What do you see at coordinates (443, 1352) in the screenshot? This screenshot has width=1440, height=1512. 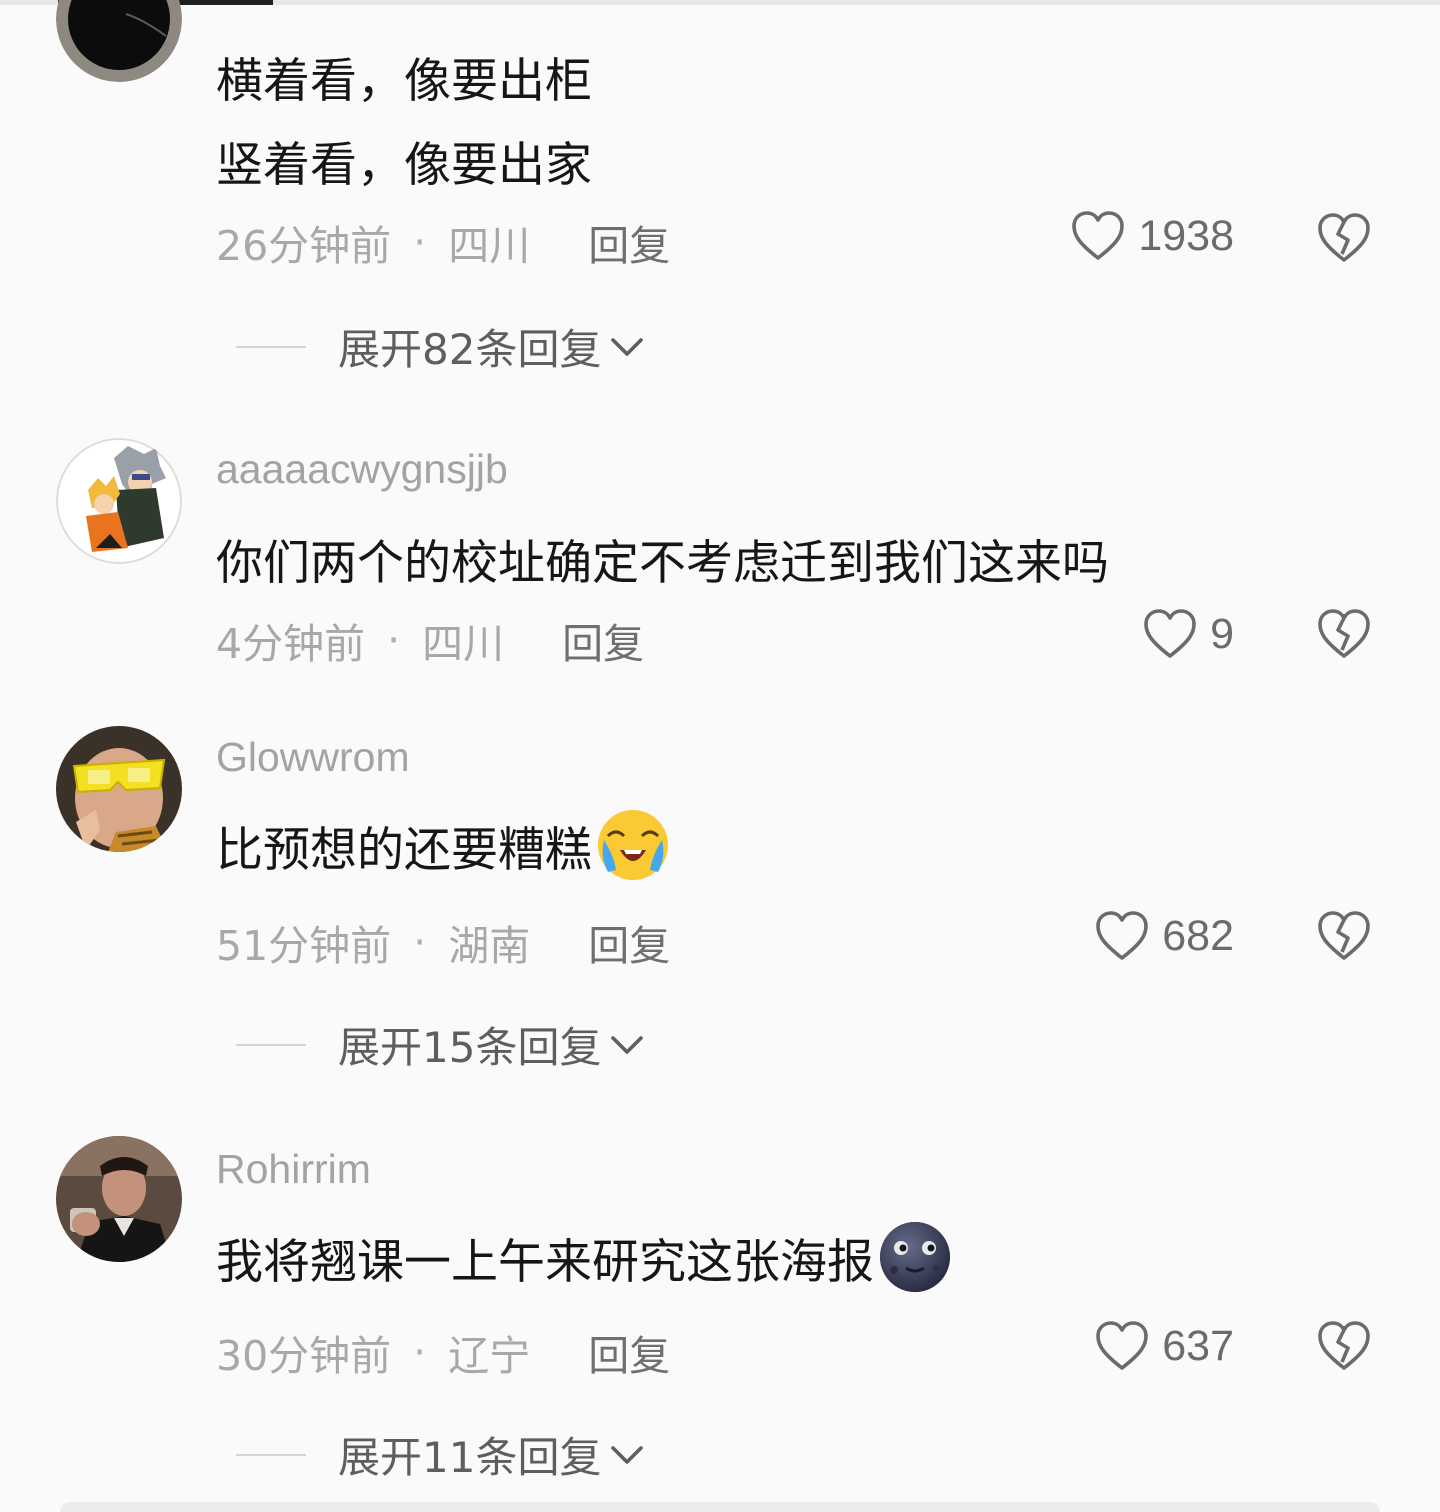 I see `comment-meta: 30分钟前 · 辽宁 回复` at bounding box center [443, 1352].